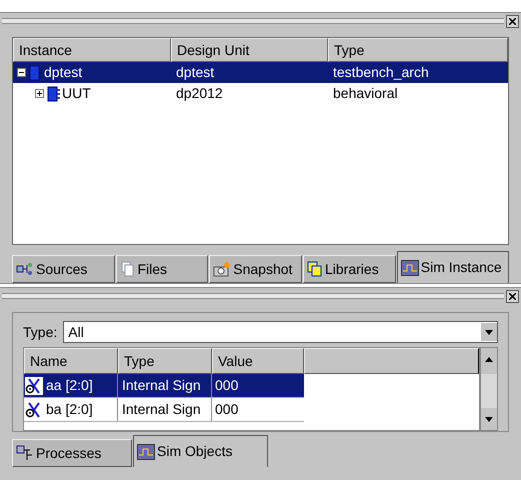 This screenshot has height=480, width=521. I want to click on instance-name: dptest, so click(63, 72).